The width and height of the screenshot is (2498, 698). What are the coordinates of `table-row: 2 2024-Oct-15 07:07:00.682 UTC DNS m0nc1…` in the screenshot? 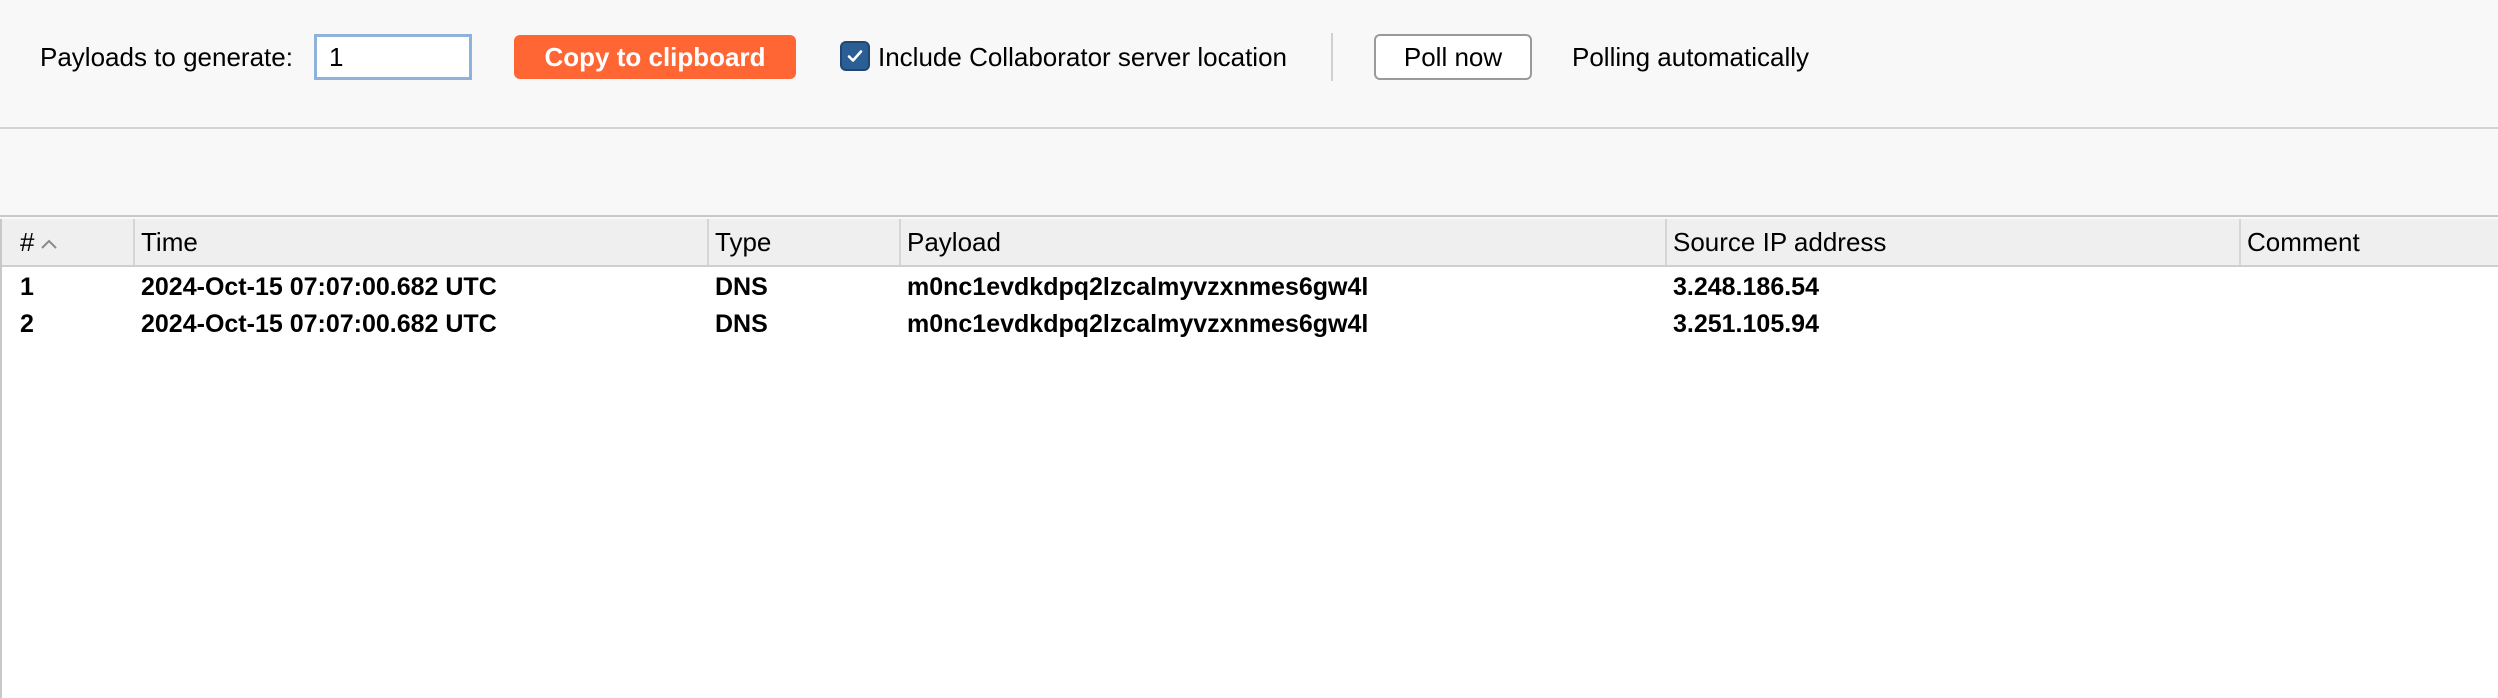 It's located at (1250, 324).